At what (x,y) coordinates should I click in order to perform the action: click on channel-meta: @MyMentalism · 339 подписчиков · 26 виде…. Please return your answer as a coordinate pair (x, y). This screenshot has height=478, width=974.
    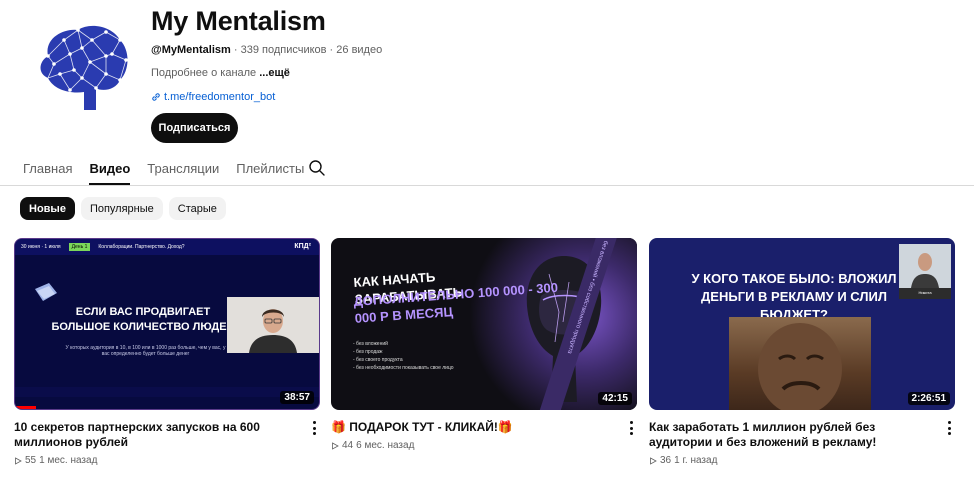
    Looking at the image, I should click on (266, 50).